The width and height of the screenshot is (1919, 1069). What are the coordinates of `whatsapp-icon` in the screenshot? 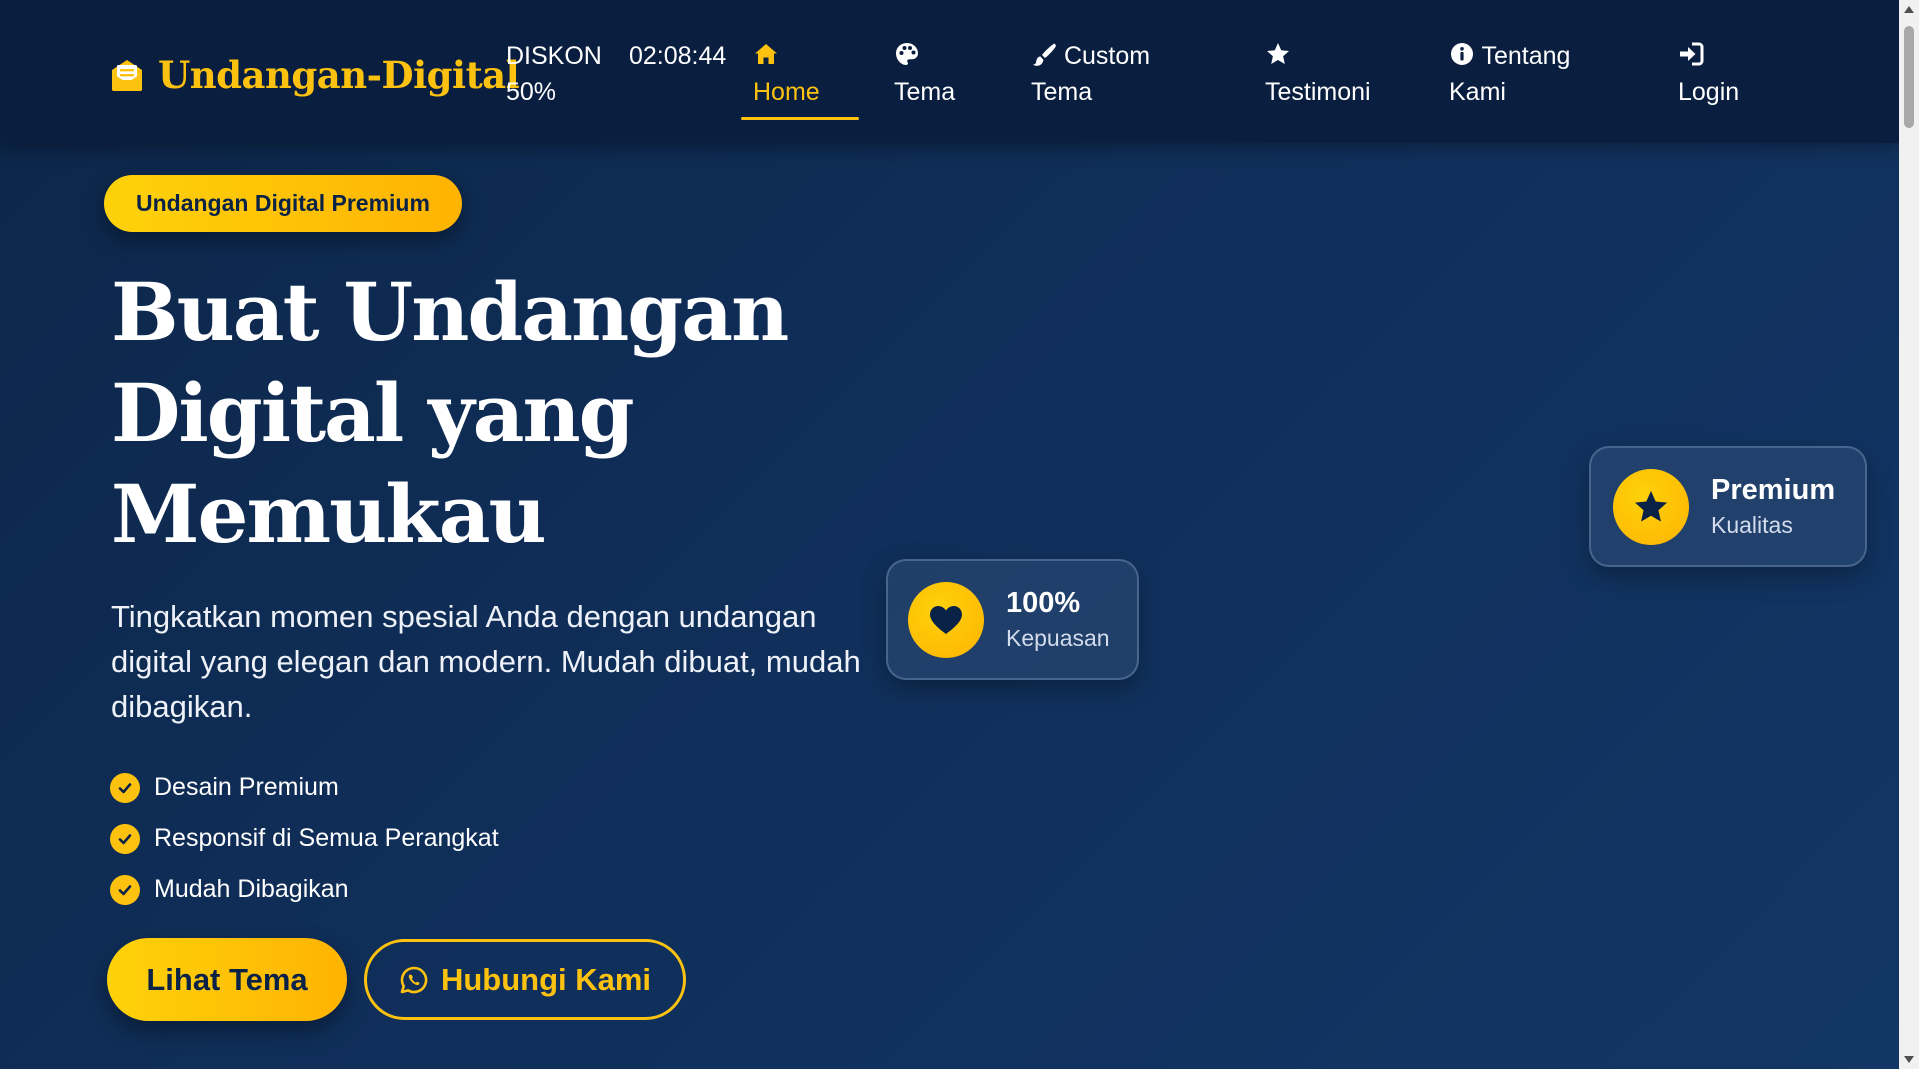 It's located at (414, 979).